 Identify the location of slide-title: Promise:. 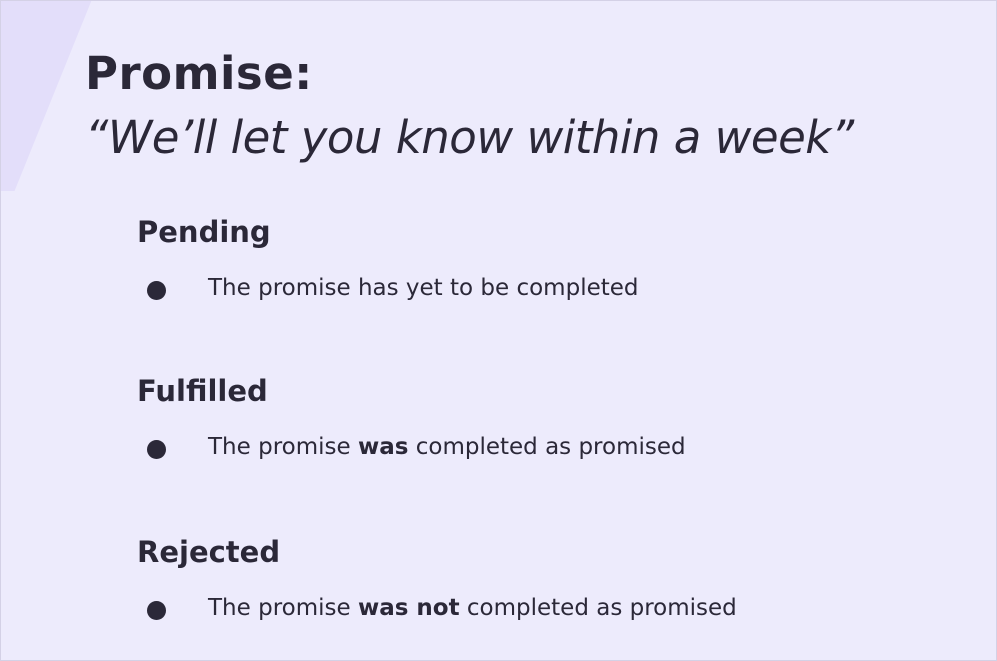
(199, 73).